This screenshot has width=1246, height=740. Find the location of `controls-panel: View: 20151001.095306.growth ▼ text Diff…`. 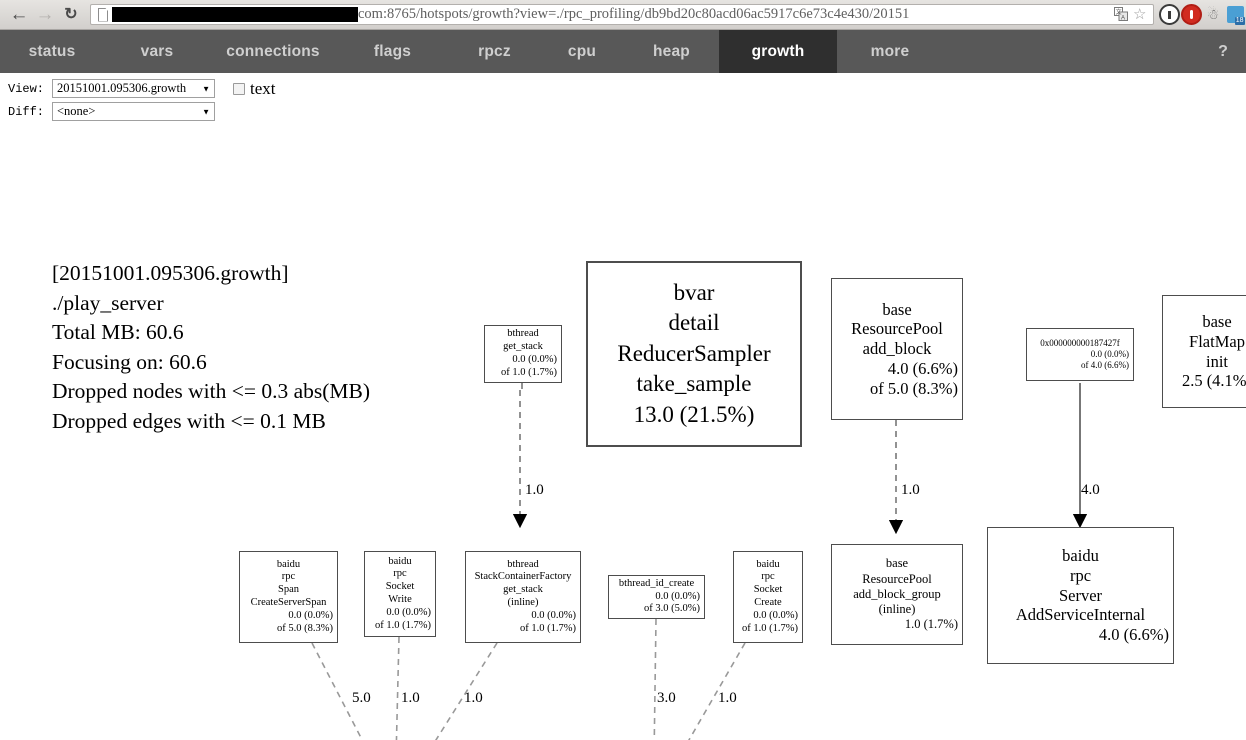

controls-panel: View: 20151001.095306.growth ▼ text Diff… is located at coordinates (623, 97).